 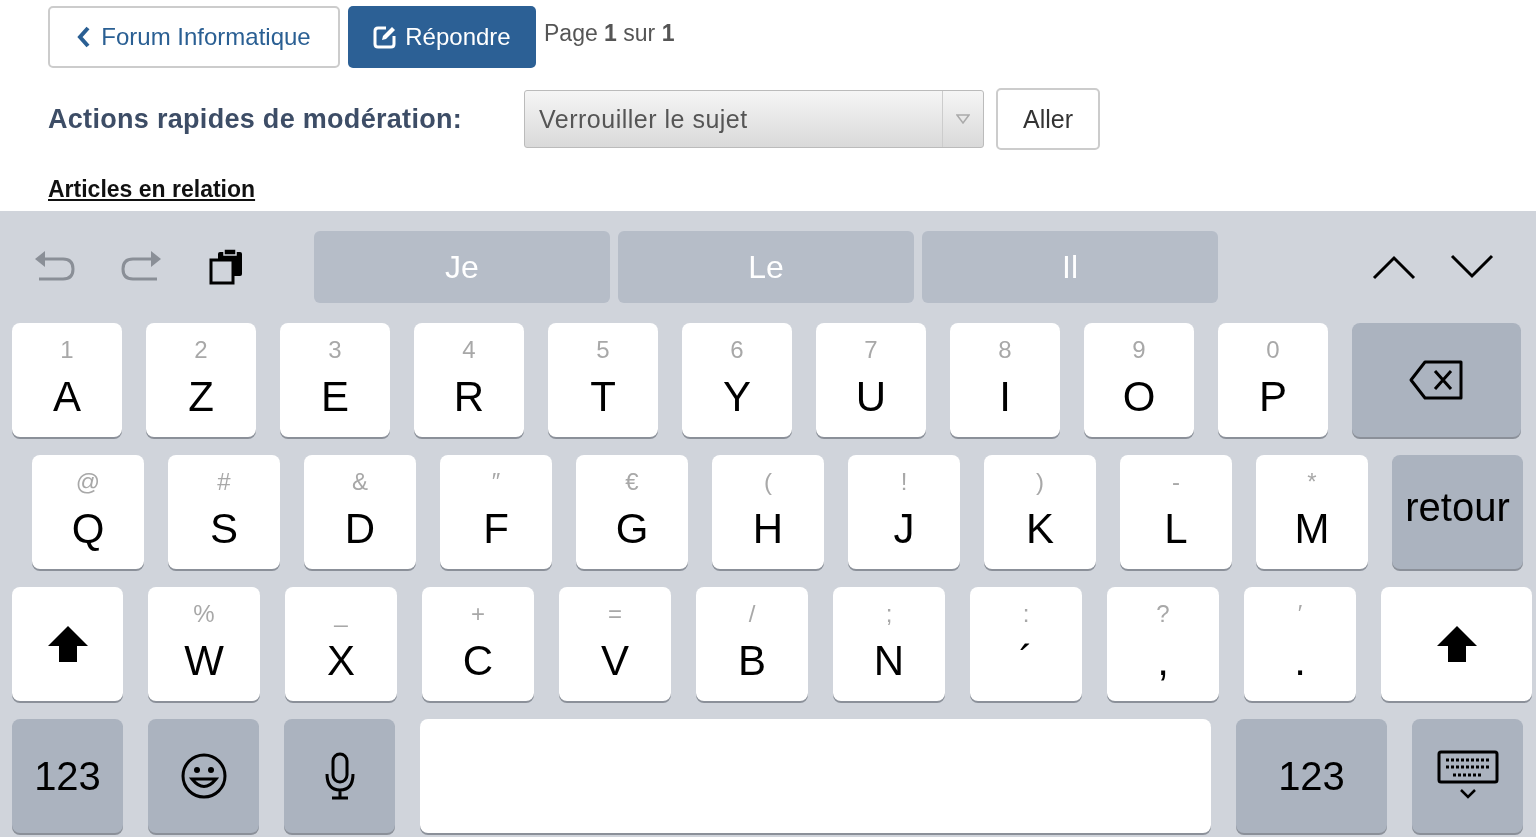 I want to click on backspace-key, so click(x=1436, y=380).